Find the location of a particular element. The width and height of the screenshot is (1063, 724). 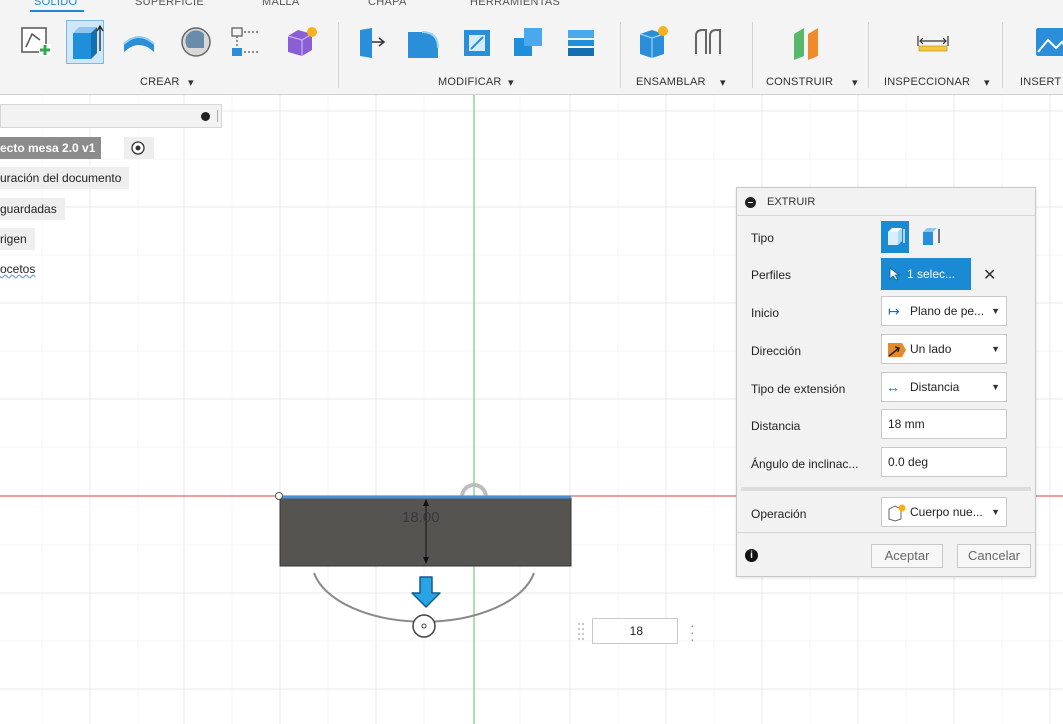

group-insertar: INSERT is located at coordinates (1040, 82).